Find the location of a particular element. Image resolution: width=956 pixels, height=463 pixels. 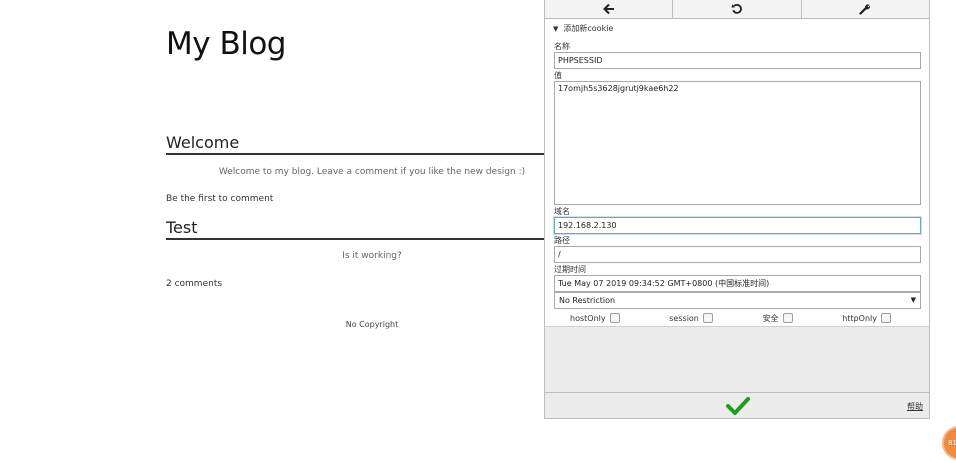

add-cookie-section-toggle: ▼ 添加新cookie is located at coordinates (583, 28).